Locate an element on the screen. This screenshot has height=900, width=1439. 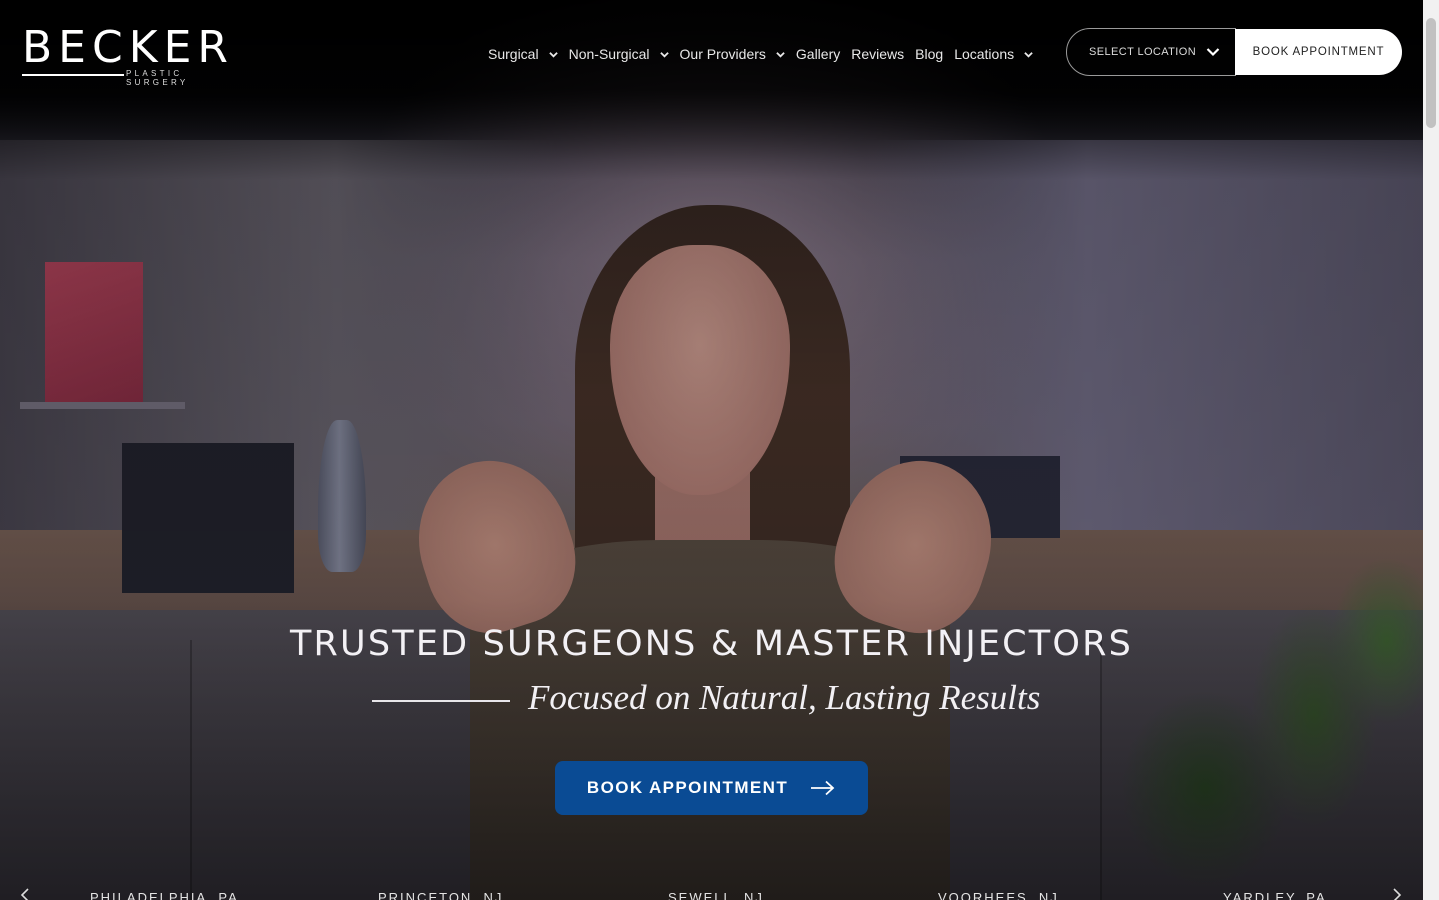
nav-item-label: Locations is located at coordinates (984, 54).